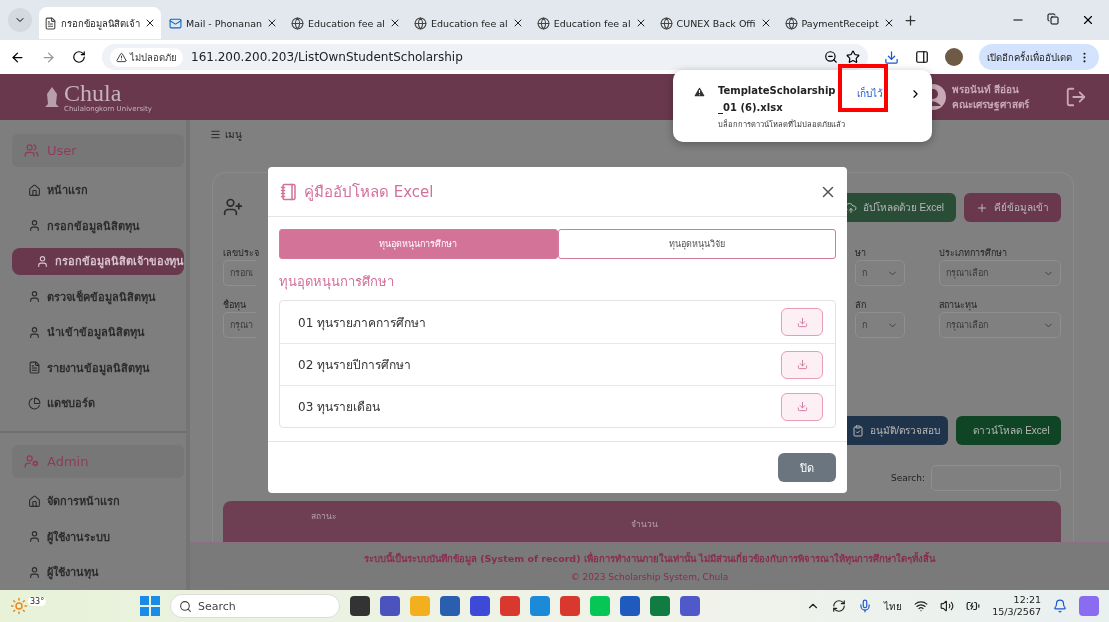 This screenshot has height=622, width=1109. Describe the element at coordinates (1008, 430) in the screenshot. I see `action-button: ดาวน์โหลด Excel` at that location.